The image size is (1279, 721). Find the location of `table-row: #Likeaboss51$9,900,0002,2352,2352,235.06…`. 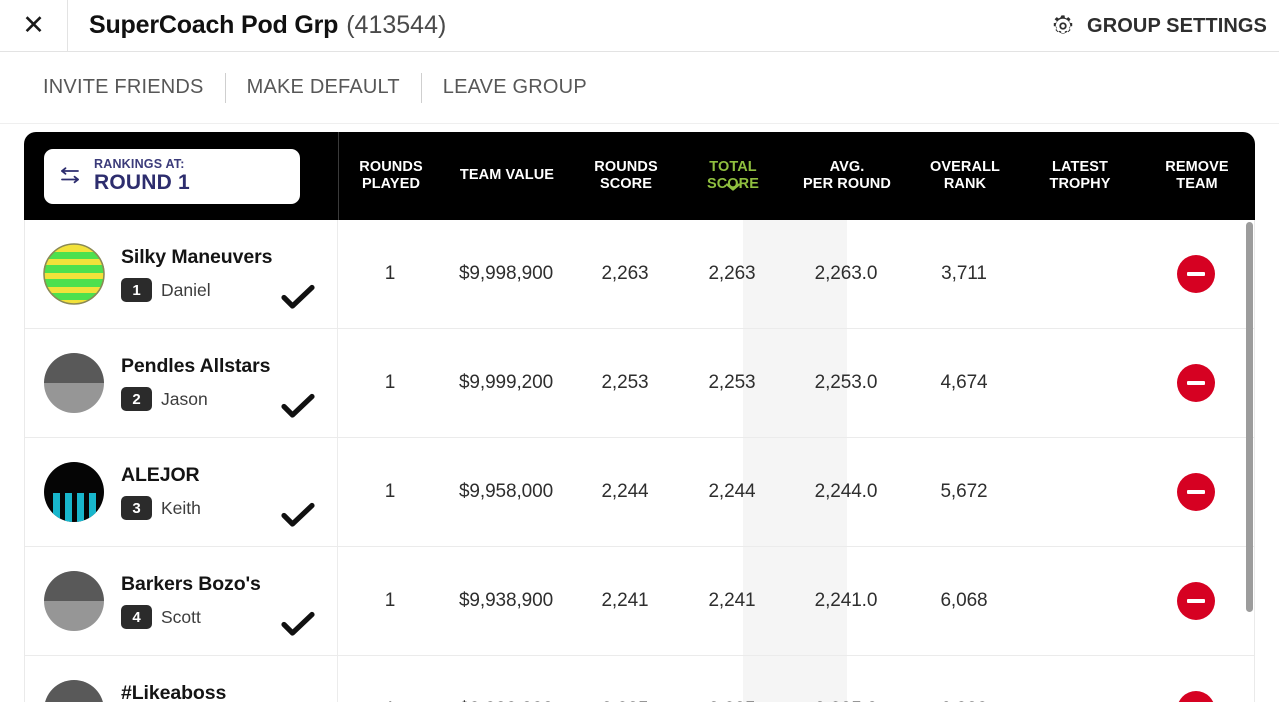

table-row: #Likeaboss51$9,900,0002,2352,2352,235.06… is located at coordinates (639, 679).